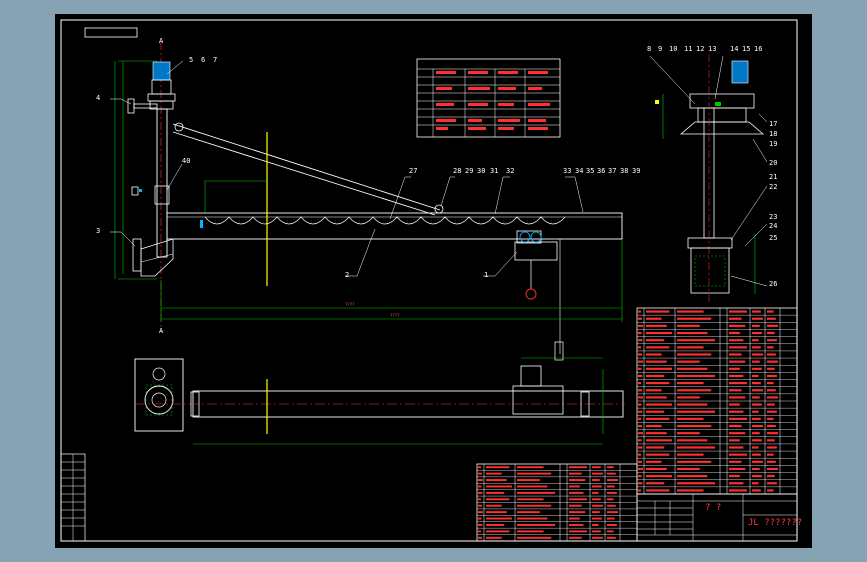 This screenshot has height=562, width=867. What do you see at coordinates (773, 177) in the screenshot?
I see `part-label-21: 21` at bounding box center [773, 177].